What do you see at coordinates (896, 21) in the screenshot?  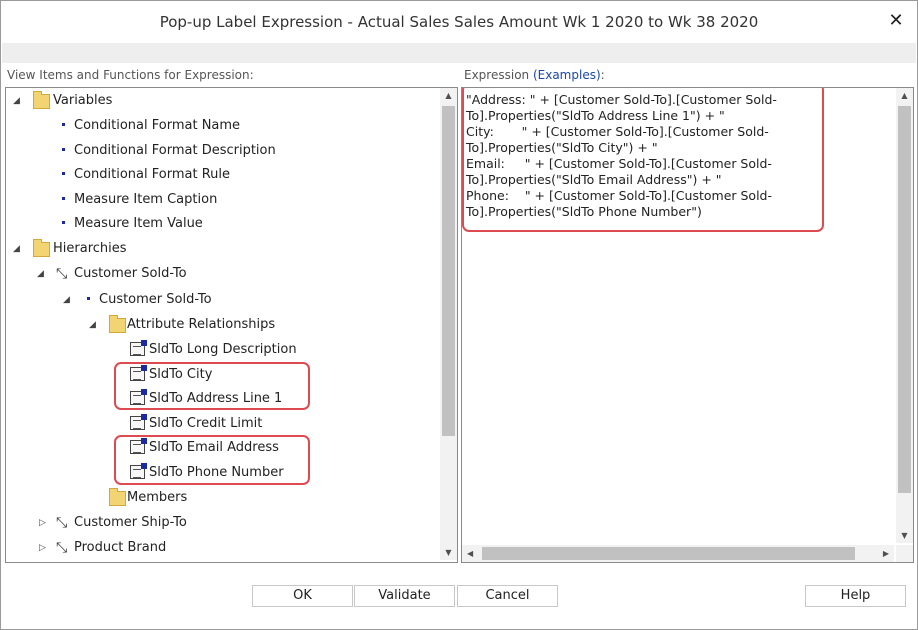 I see `close-icon: ✕` at bounding box center [896, 21].